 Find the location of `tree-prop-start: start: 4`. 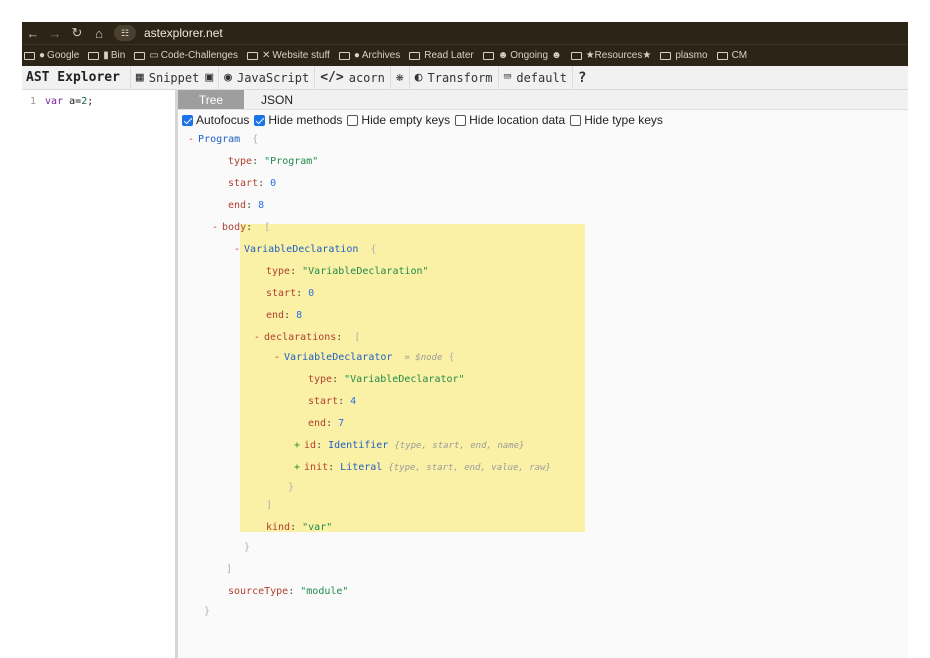

tree-prop-start: start: 4 is located at coordinates (332, 401).